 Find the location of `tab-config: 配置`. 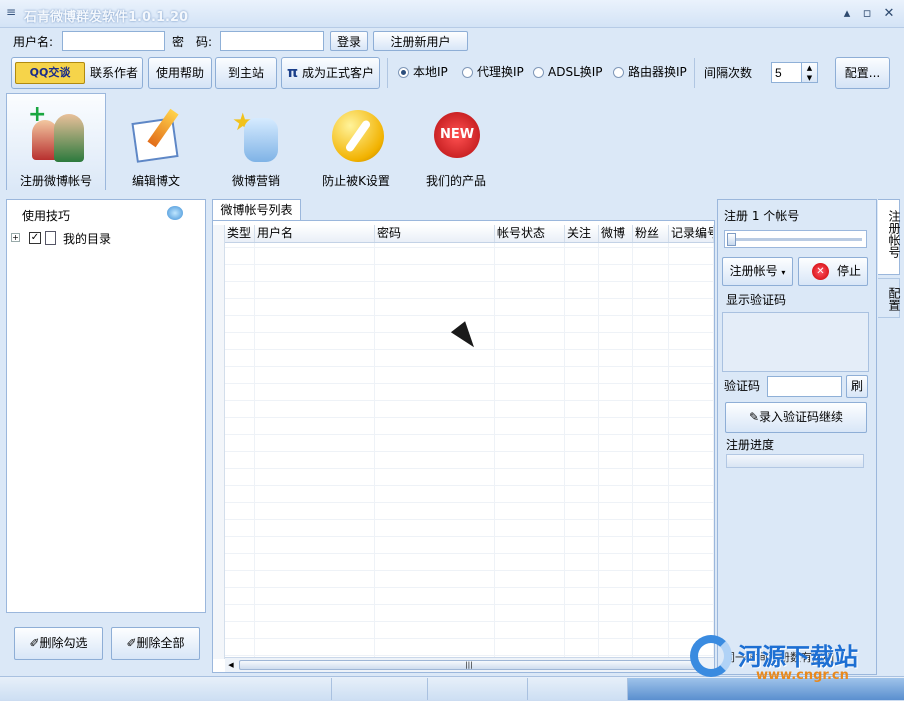

tab-config: 配置 is located at coordinates (889, 298).